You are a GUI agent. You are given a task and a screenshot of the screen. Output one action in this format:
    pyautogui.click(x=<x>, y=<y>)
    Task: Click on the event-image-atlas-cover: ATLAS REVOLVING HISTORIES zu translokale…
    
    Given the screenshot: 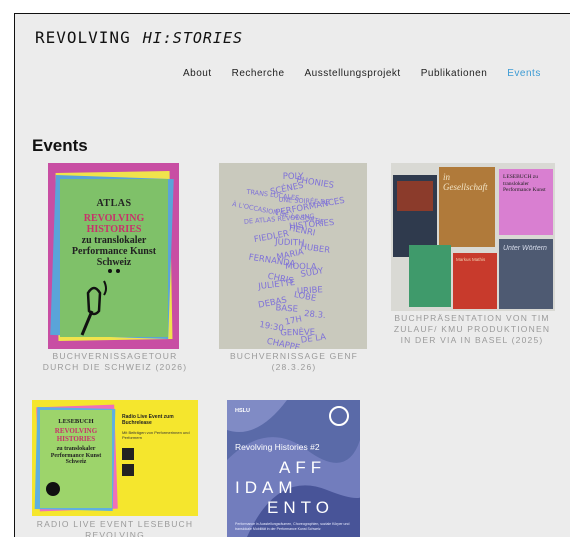 What is the action you would take?
    pyautogui.click(x=113, y=256)
    